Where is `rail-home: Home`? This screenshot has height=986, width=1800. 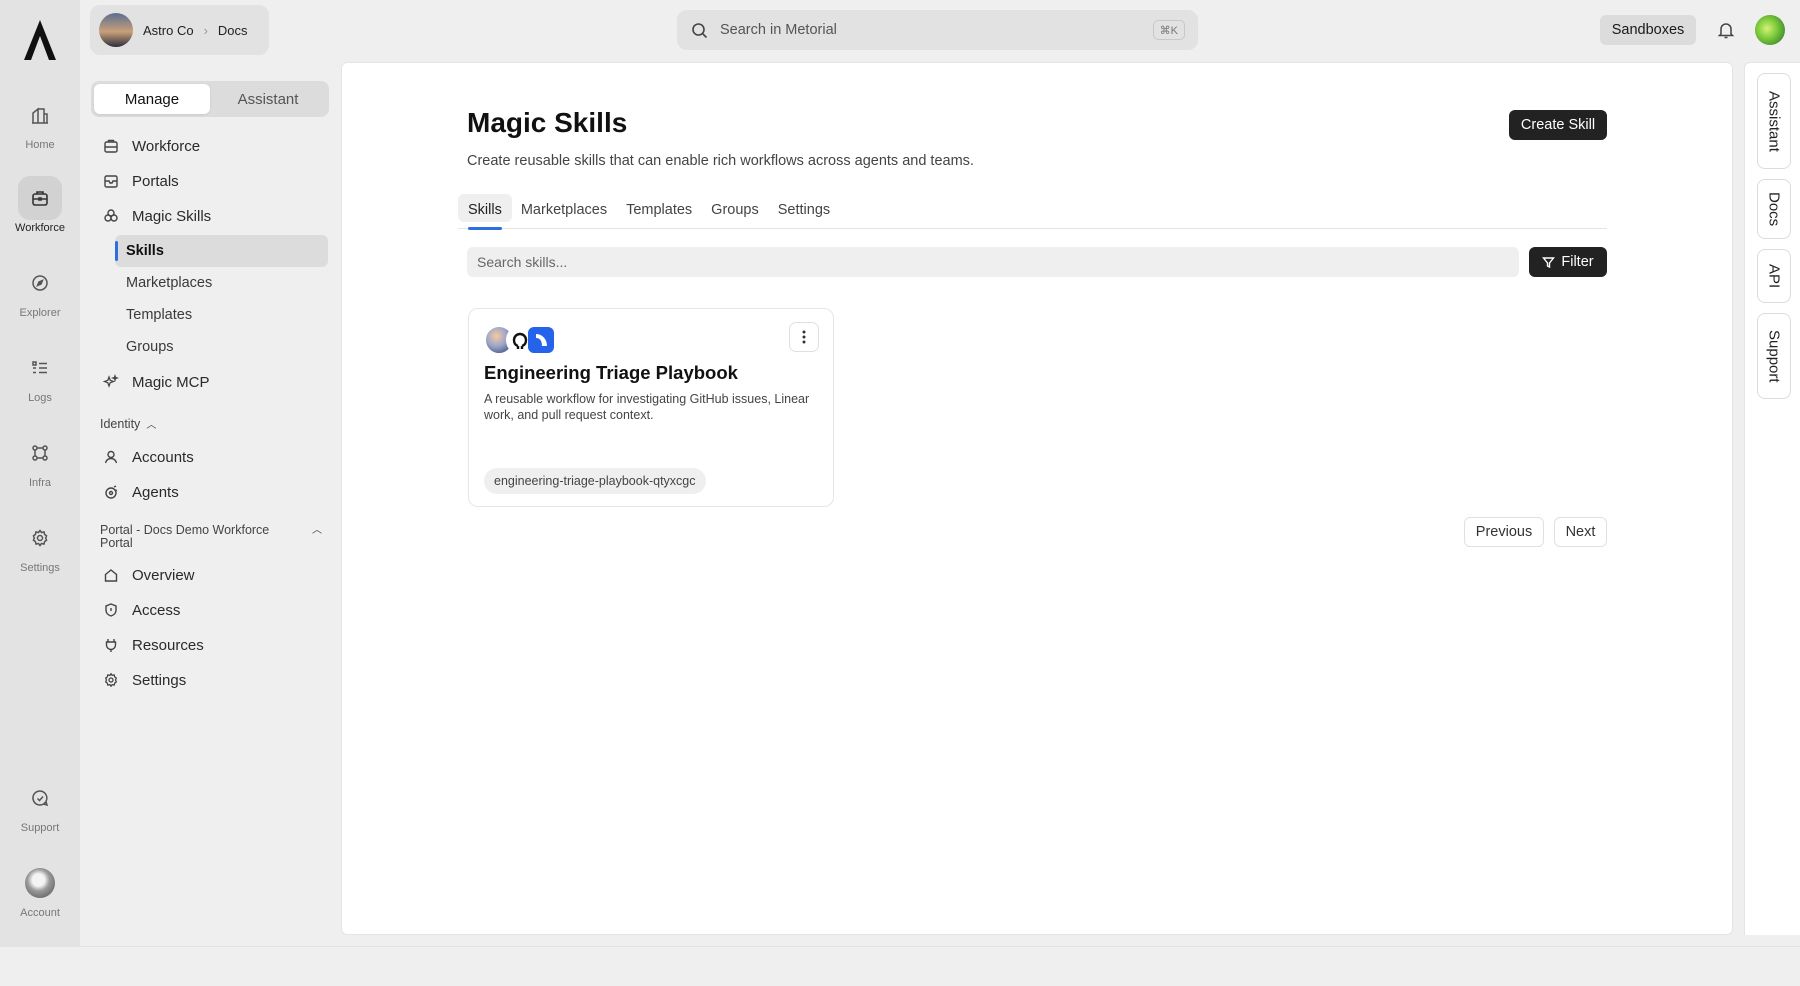 rail-home: Home is located at coordinates (40, 130).